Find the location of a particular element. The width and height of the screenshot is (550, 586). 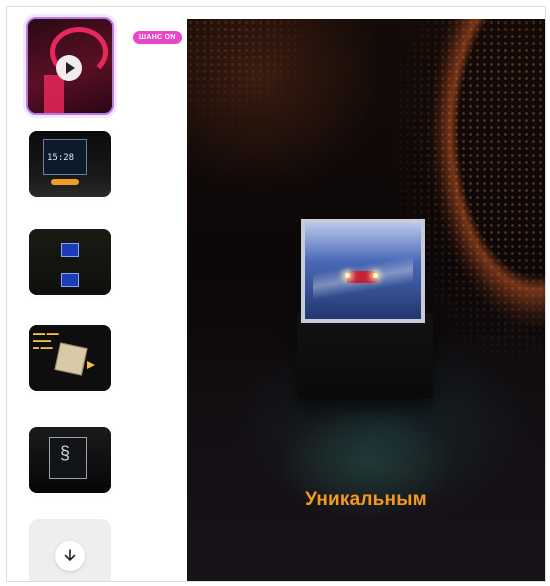

thumbnail-image-4: ▬▬ ▬▬ ▬▬▬ ▬ ▬▬ is located at coordinates (70, 358).